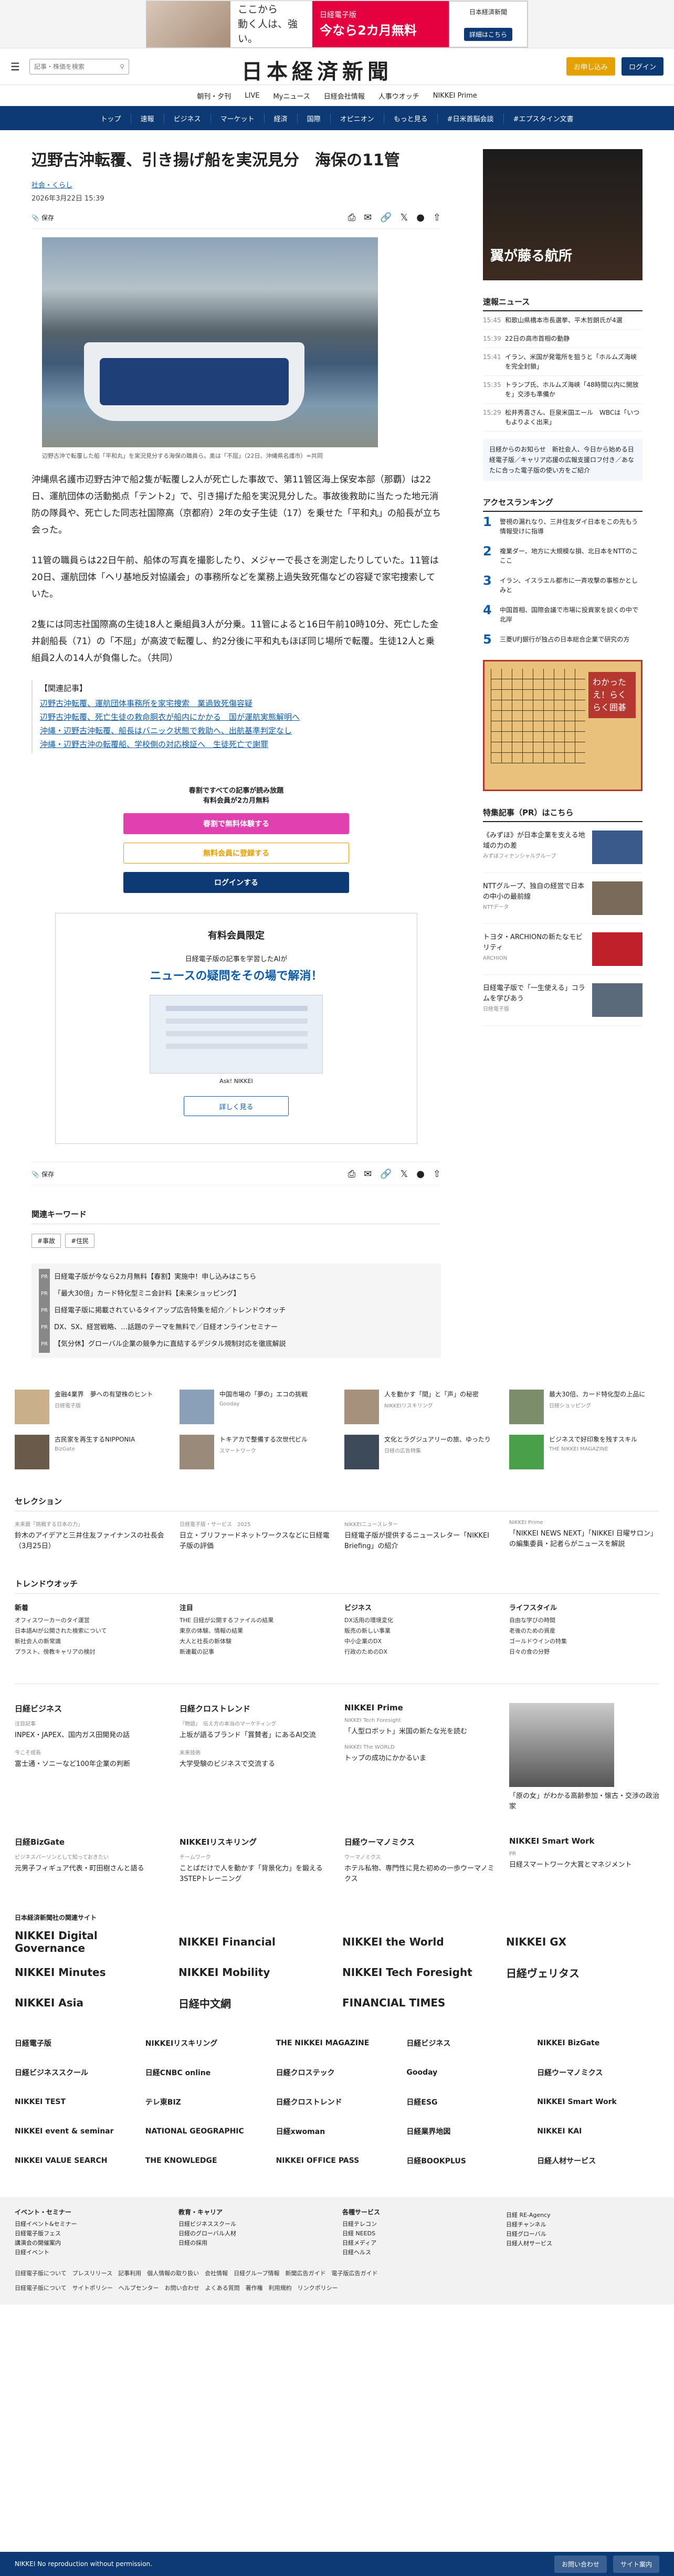 The image size is (674, 2576). What do you see at coordinates (563, 615) in the screenshot?
I see `rank-item: 4 中国首相、国際会議で市場に投資家を説くの中で北岸` at bounding box center [563, 615].